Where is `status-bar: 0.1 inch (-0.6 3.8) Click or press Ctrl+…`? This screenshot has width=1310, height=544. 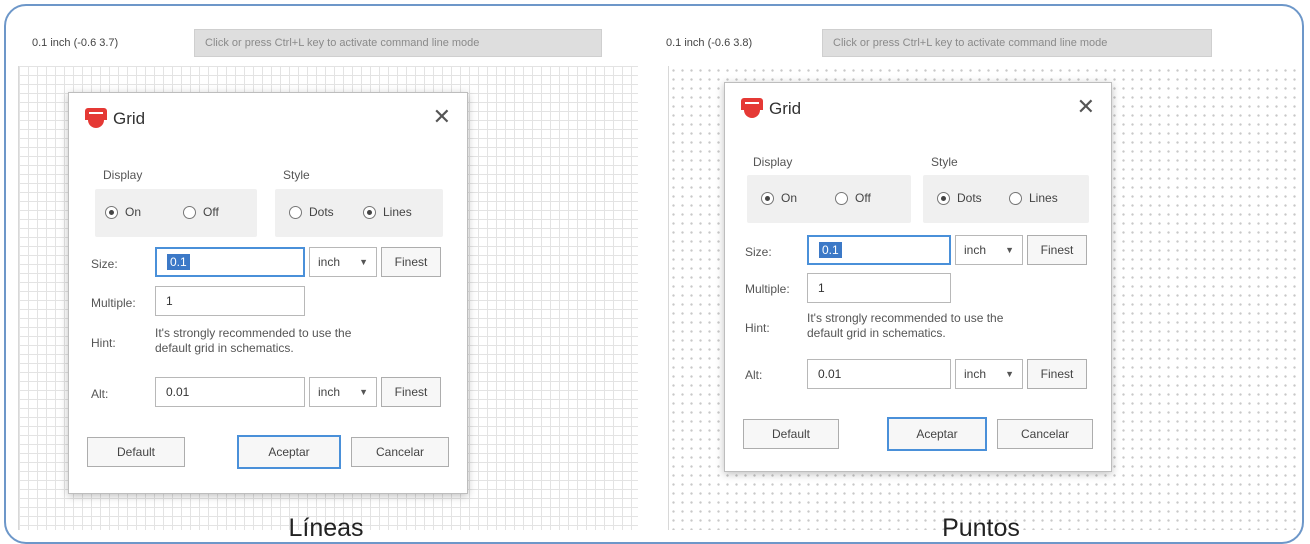
status-bar: 0.1 inch (-0.6 3.8) Click or press Ctrl+… is located at coordinates (981, 43).